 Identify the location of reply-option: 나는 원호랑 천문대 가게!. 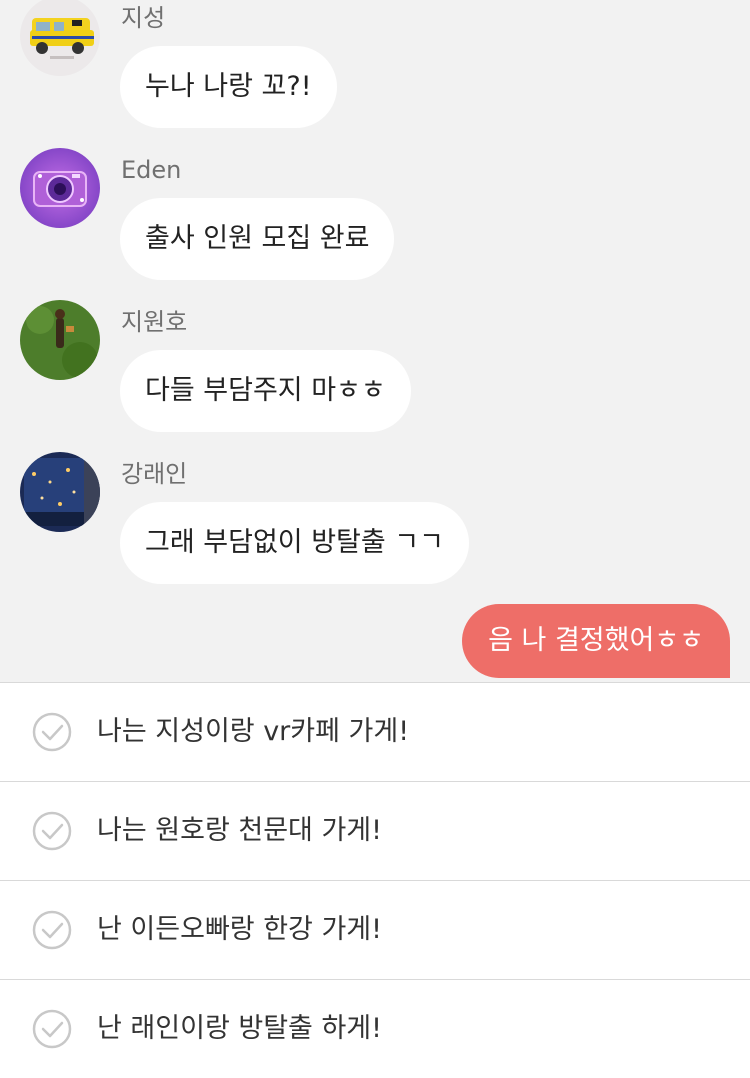
(375, 830).